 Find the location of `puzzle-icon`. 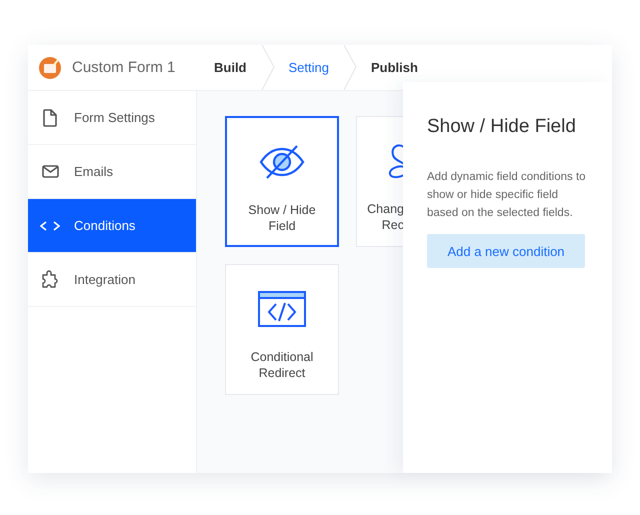

puzzle-icon is located at coordinates (50, 280).